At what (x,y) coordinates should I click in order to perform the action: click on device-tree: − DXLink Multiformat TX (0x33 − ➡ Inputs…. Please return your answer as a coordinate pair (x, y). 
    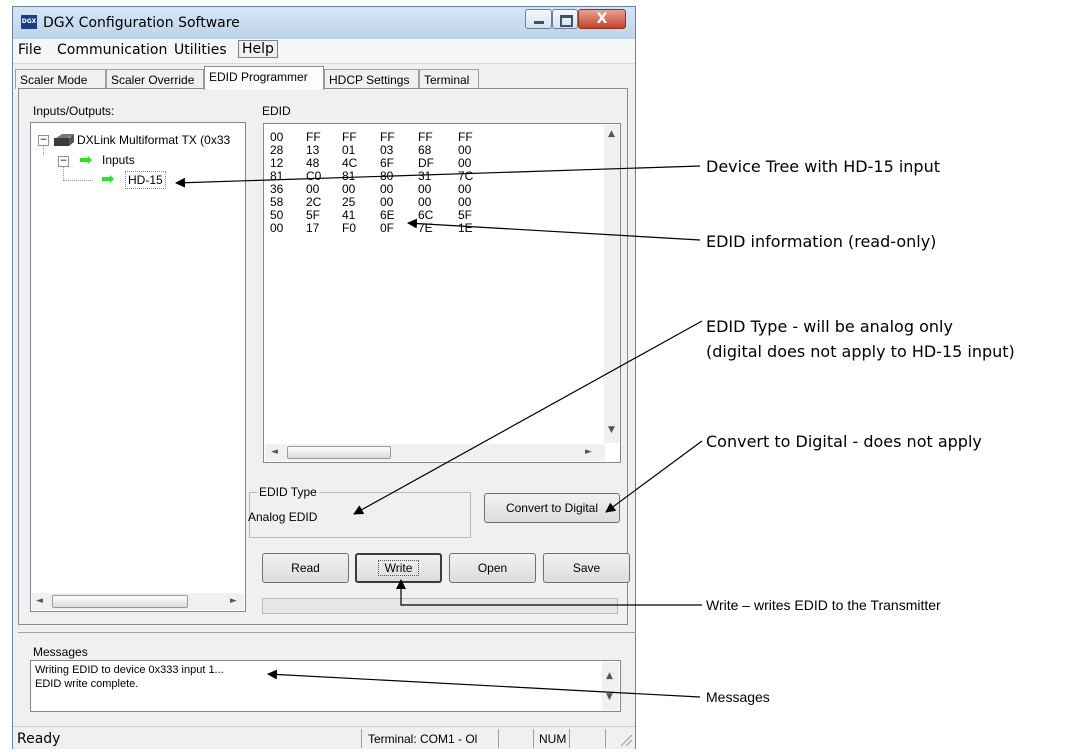
    Looking at the image, I should click on (138, 367).